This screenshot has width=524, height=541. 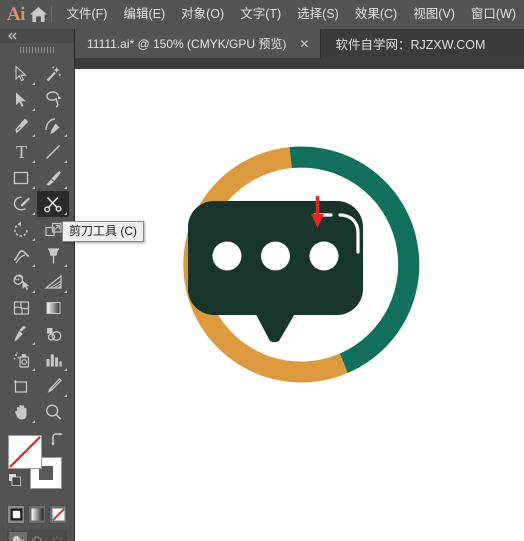 I want to click on fill-stroke-controls, so click(x=37, y=466).